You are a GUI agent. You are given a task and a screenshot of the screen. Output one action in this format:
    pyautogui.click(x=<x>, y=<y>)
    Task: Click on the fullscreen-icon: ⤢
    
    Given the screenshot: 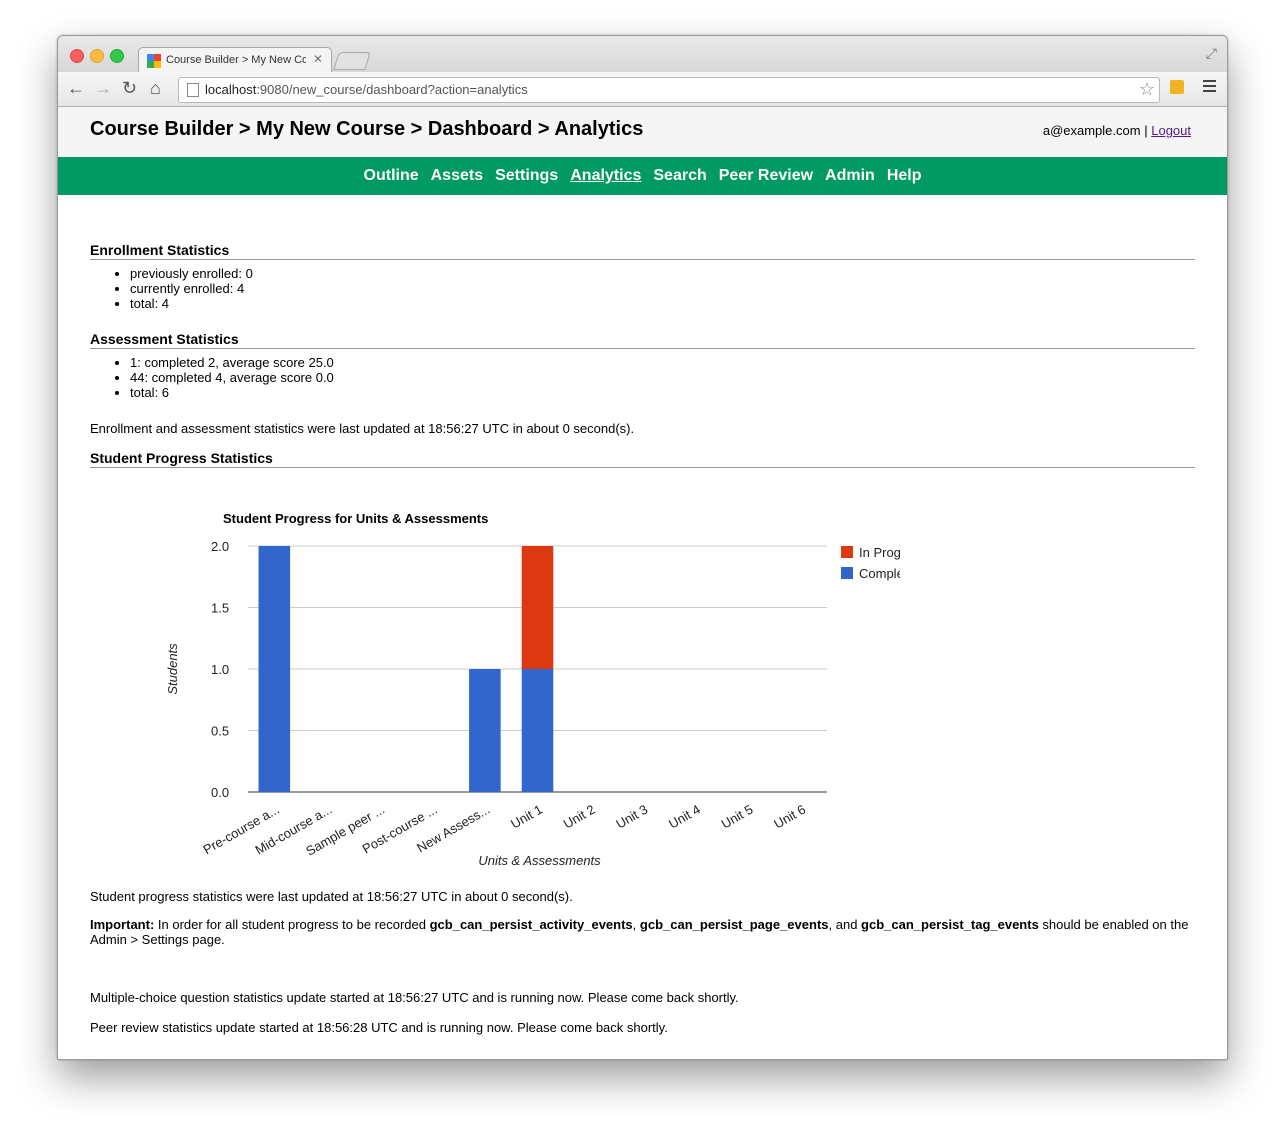 What is the action you would take?
    pyautogui.click(x=1211, y=53)
    